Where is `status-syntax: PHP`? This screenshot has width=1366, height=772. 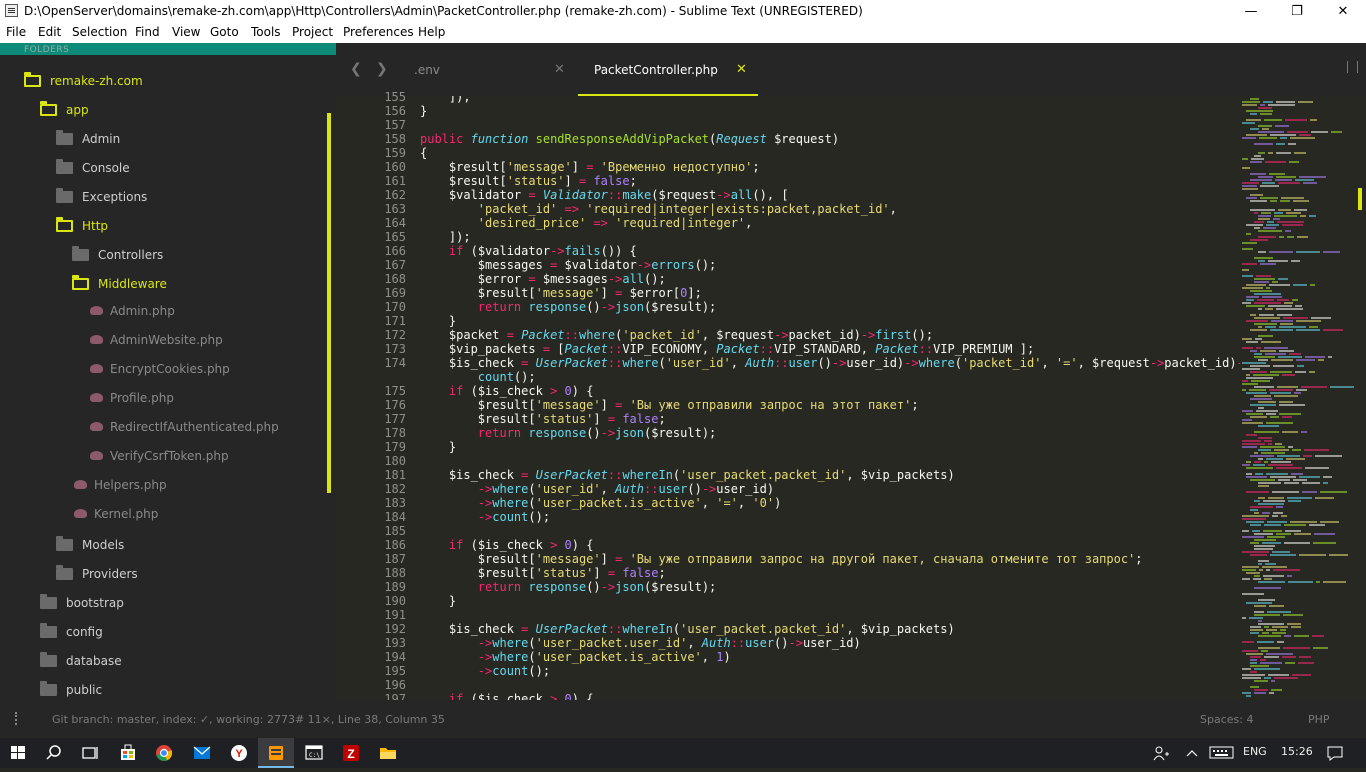
status-syntax: PHP is located at coordinates (1319, 719).